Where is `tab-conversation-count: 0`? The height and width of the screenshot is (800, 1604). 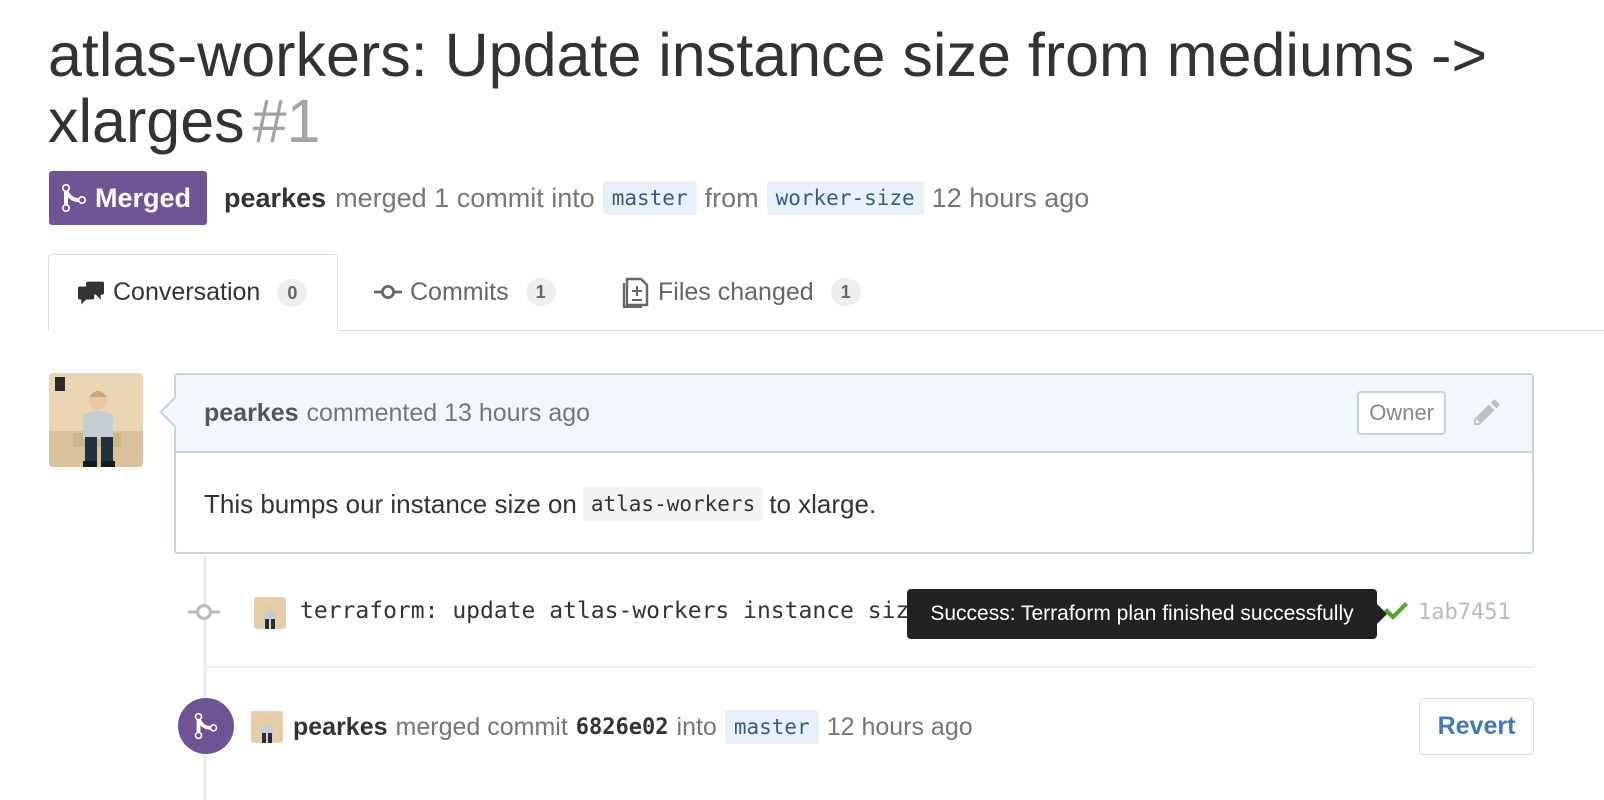 tab-conversation-count: 0 is located at coordinates (292, 292).